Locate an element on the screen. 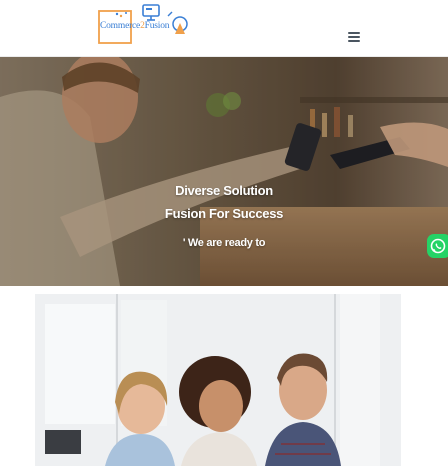  whatsapp-button is located at coordinates (437, 246).